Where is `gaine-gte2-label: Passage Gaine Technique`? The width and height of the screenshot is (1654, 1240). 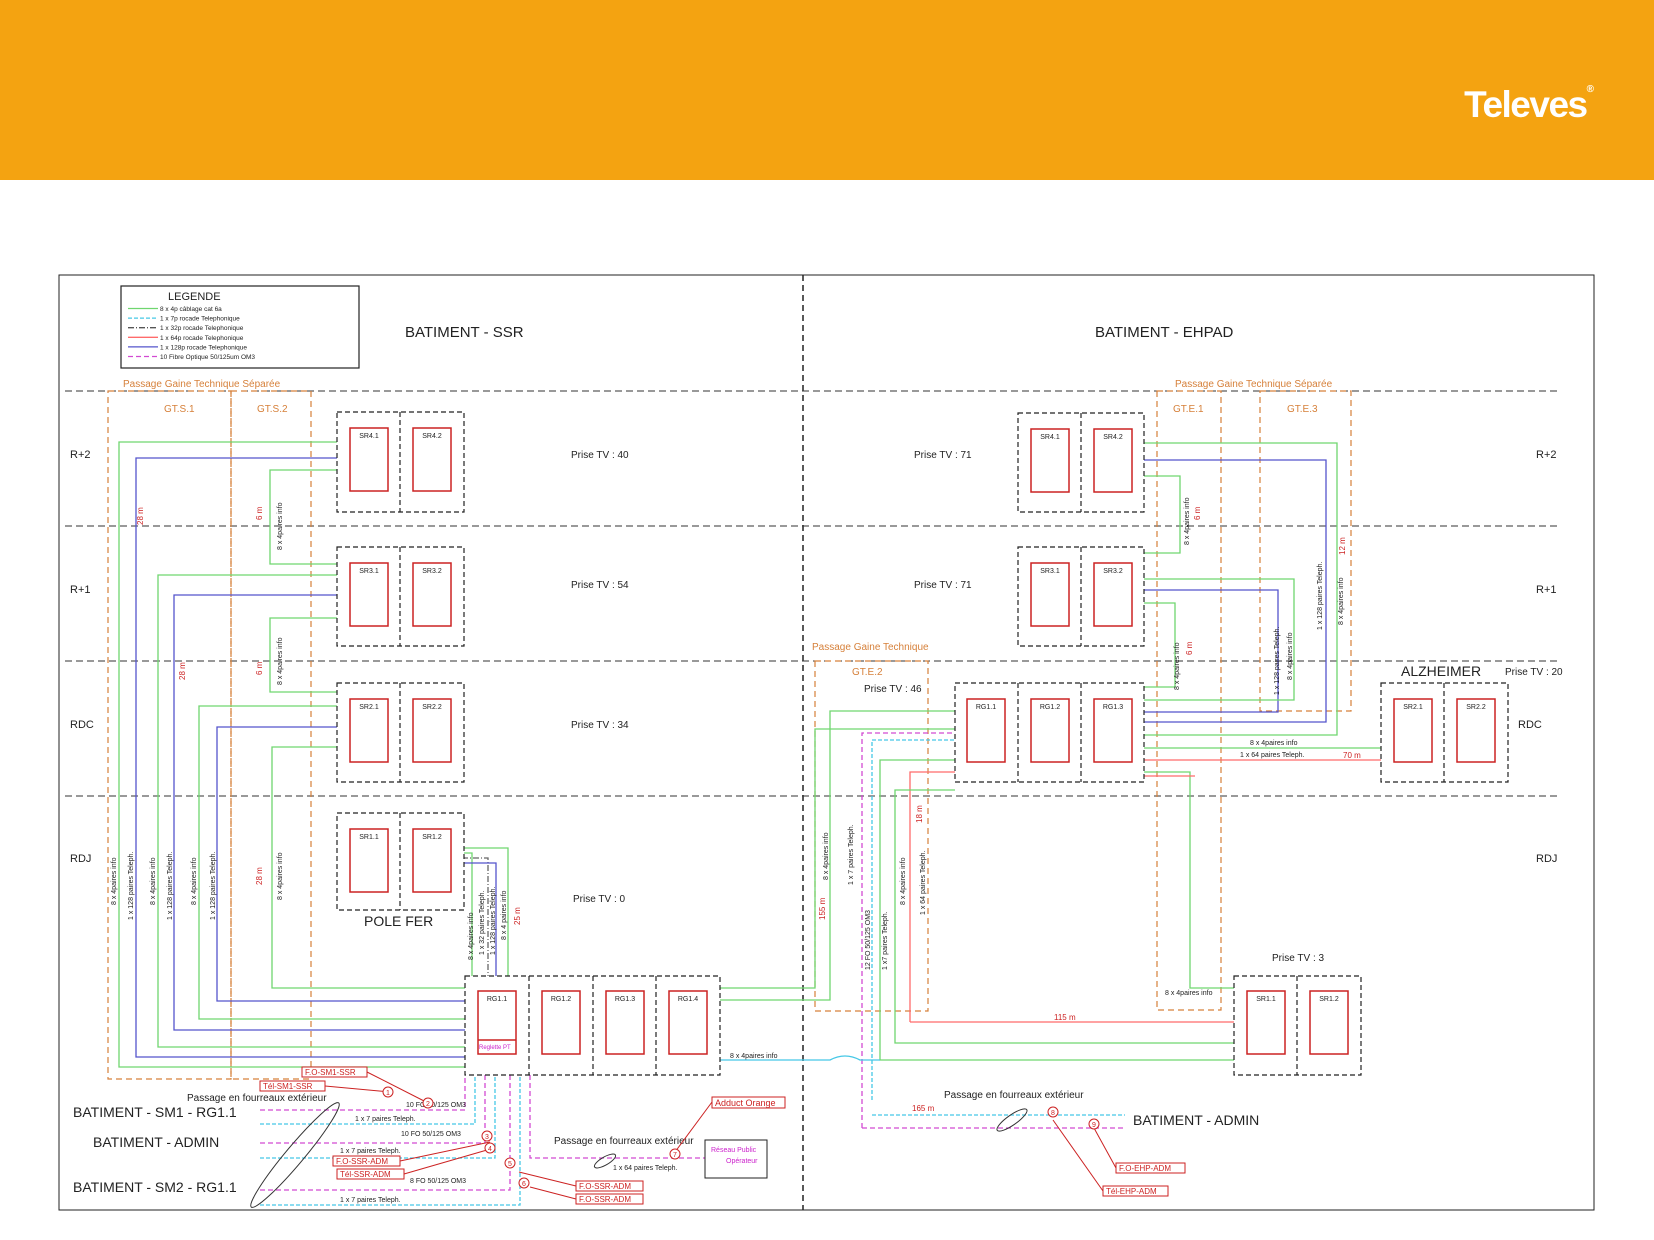
gaine-gte2-label: Passage Gaine Technique is located at coordinates (870, 647).